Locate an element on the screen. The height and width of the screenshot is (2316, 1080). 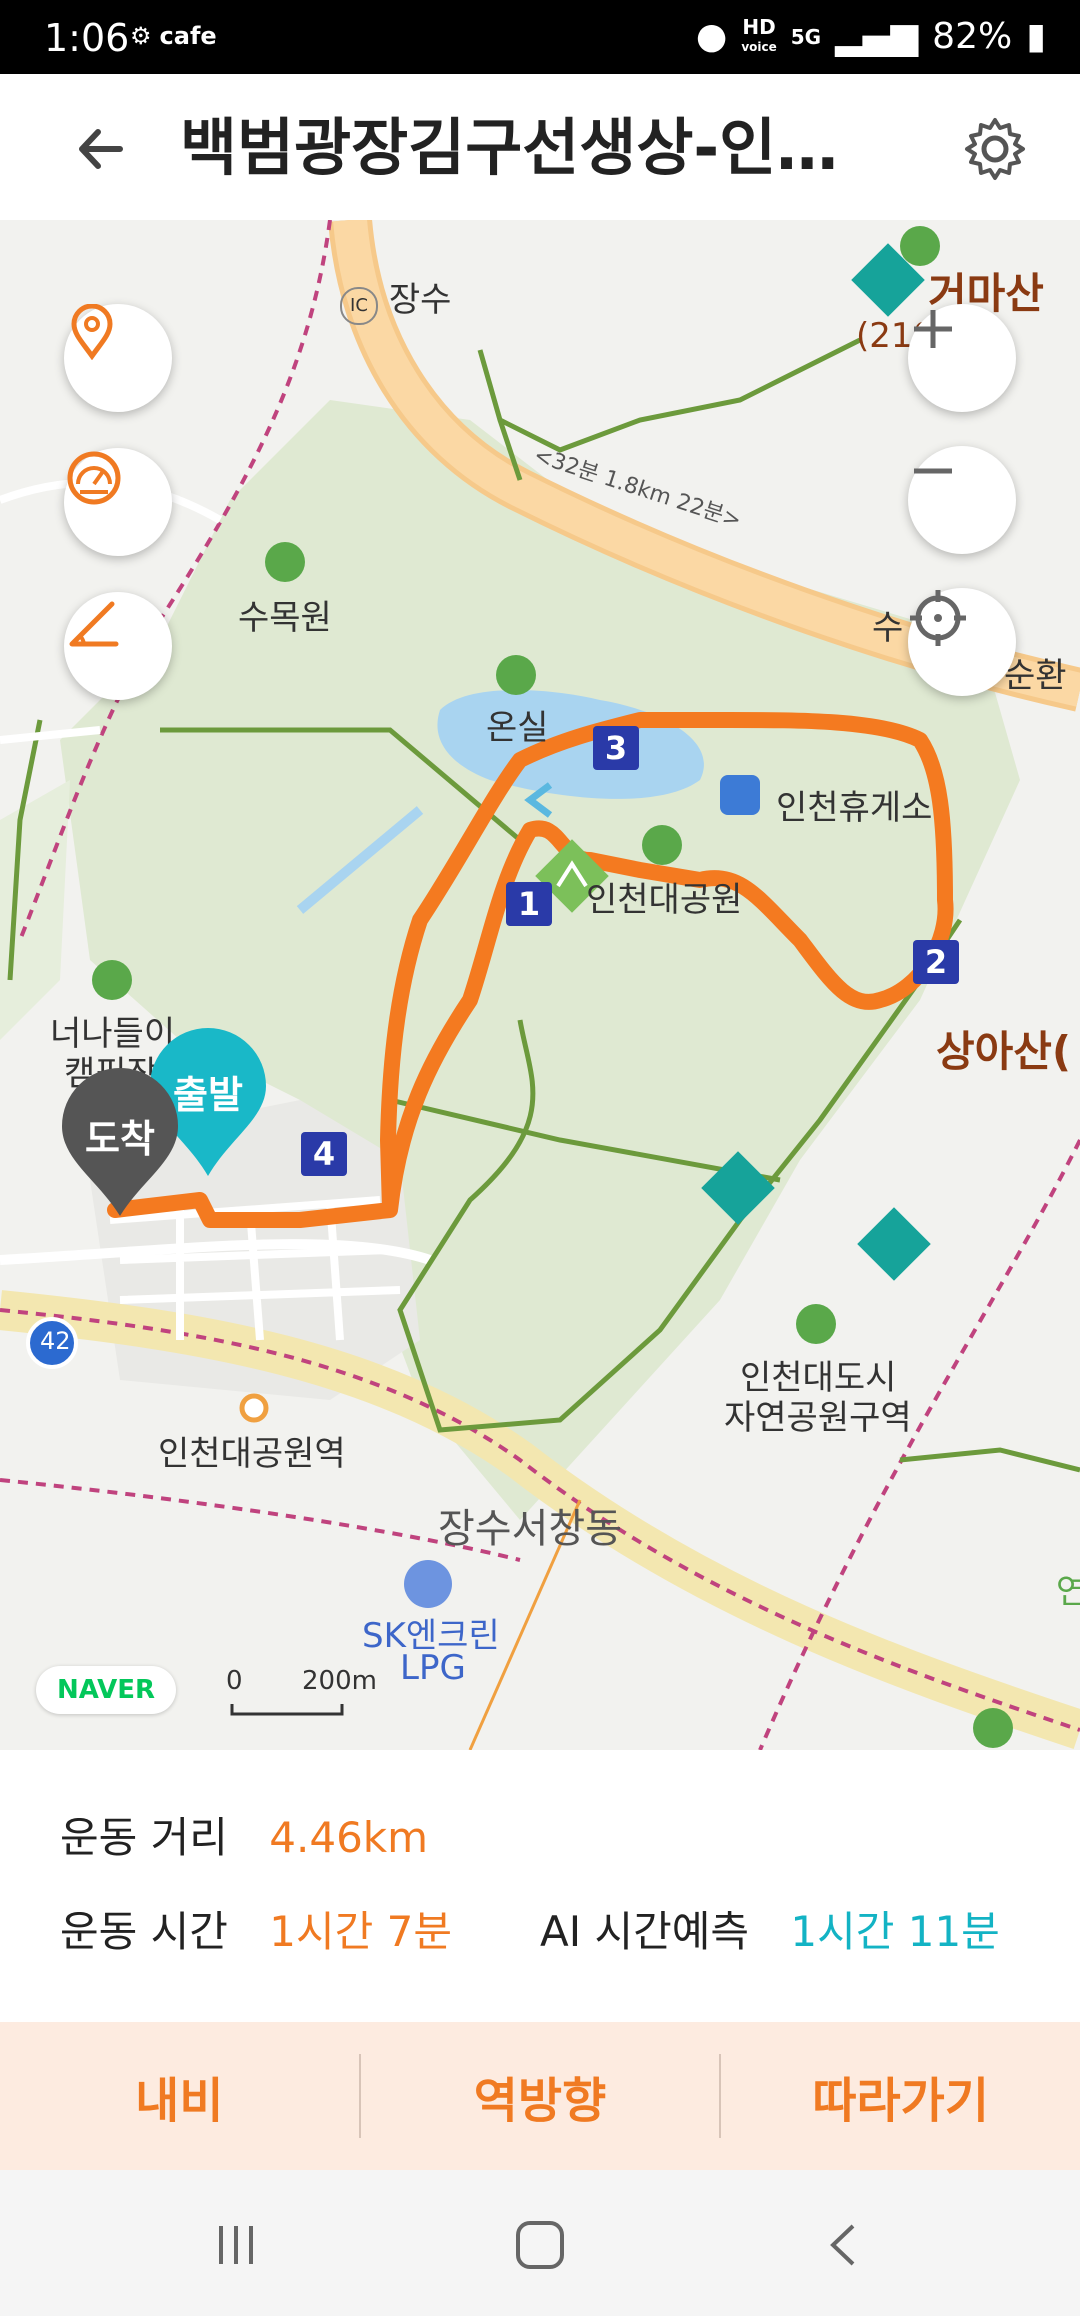
edge-label: 연 is located at coordinates (1068, 1592).